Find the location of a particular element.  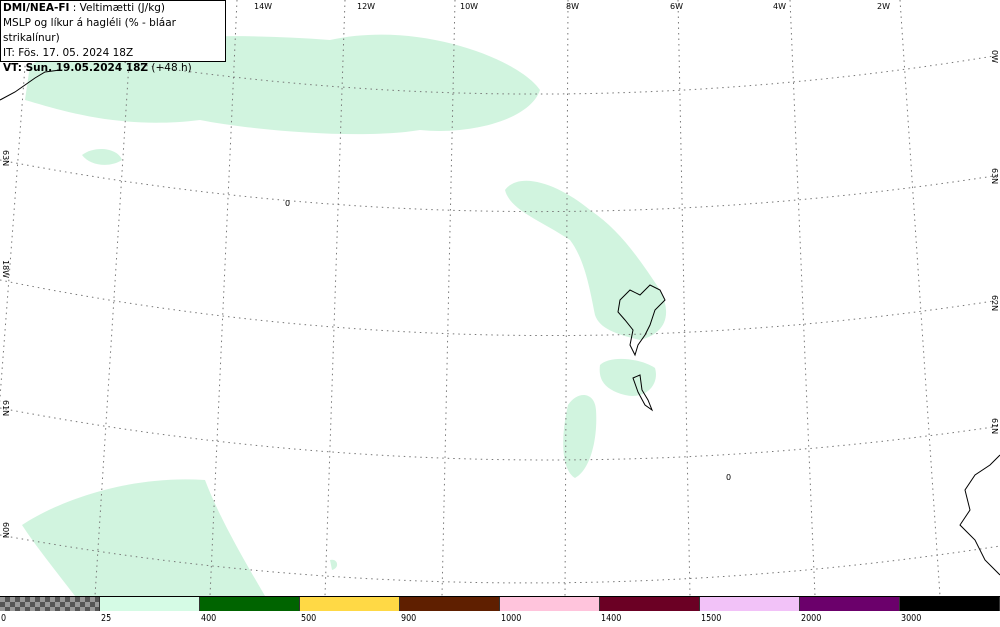

lon-label-6w: 6W is located at coordinates (676, 6).